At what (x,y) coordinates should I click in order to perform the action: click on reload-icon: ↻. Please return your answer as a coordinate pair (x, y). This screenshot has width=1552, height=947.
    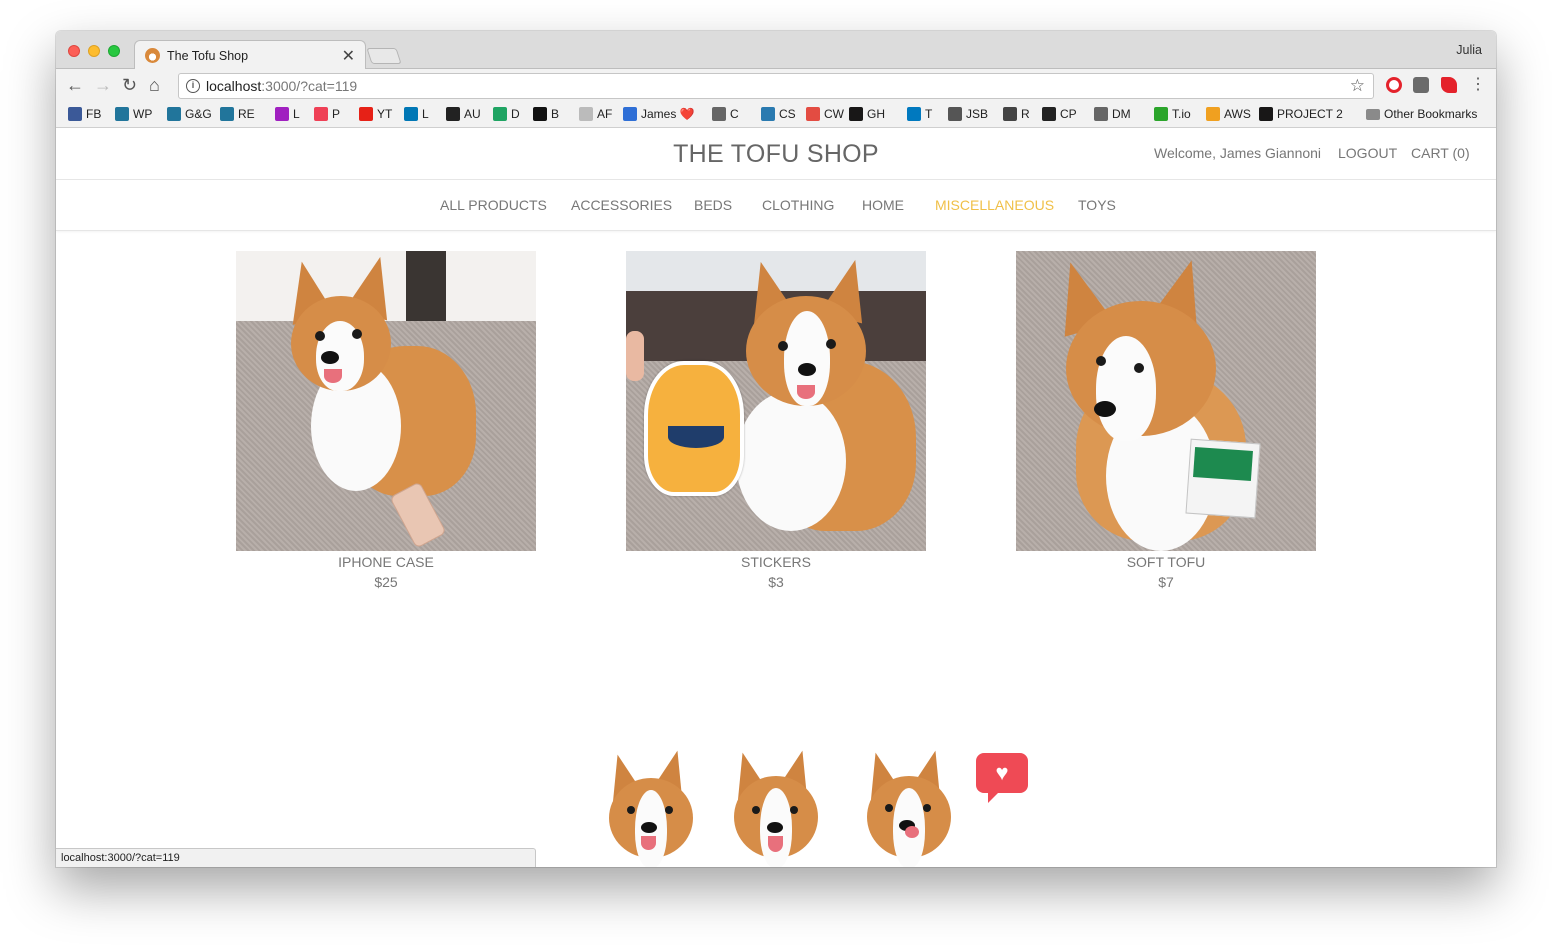
    Looking at the image, I should click on (129, 85).